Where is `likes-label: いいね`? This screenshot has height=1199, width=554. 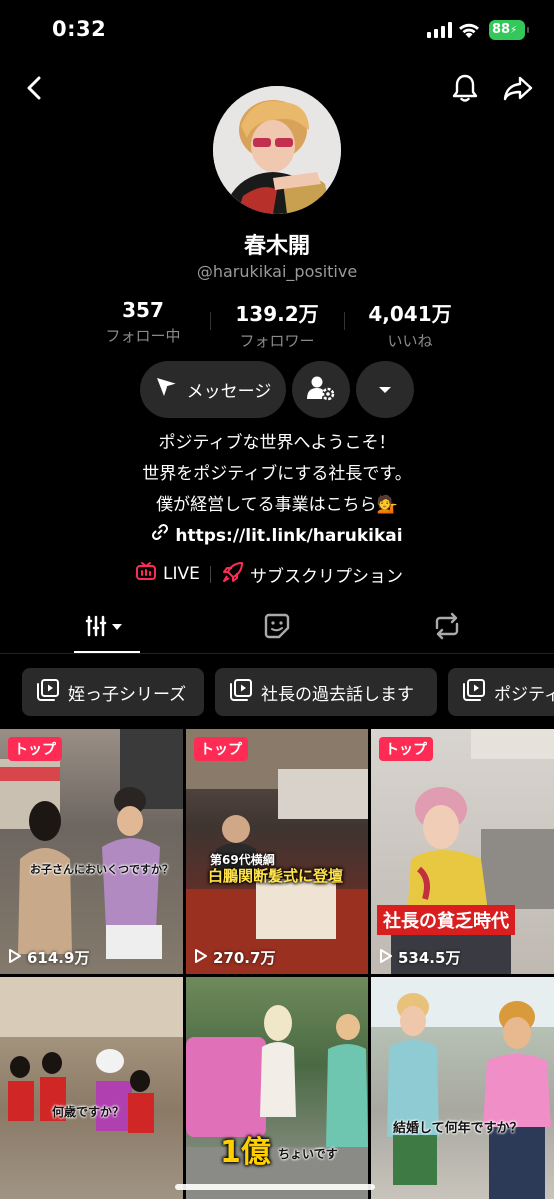 likes-label: いいね is located at coordinates (410, 341).